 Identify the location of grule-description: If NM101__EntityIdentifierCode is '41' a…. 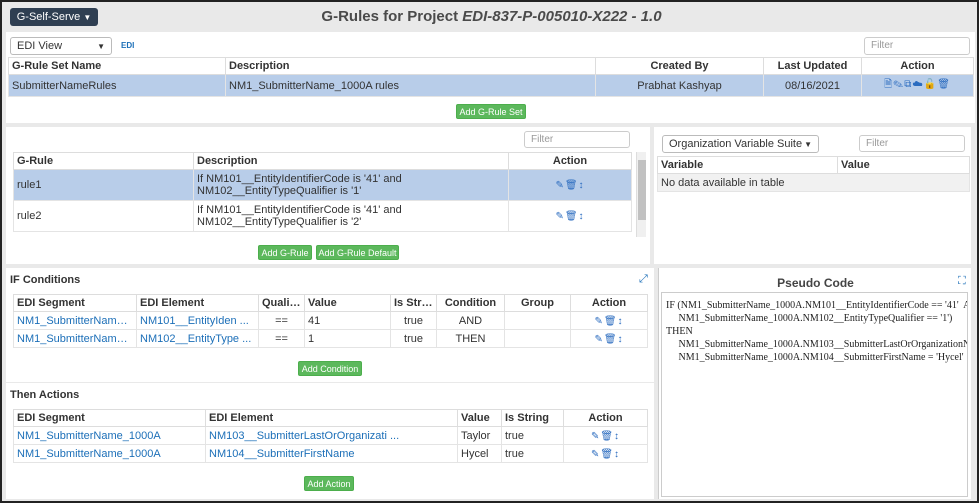
(351, 216).